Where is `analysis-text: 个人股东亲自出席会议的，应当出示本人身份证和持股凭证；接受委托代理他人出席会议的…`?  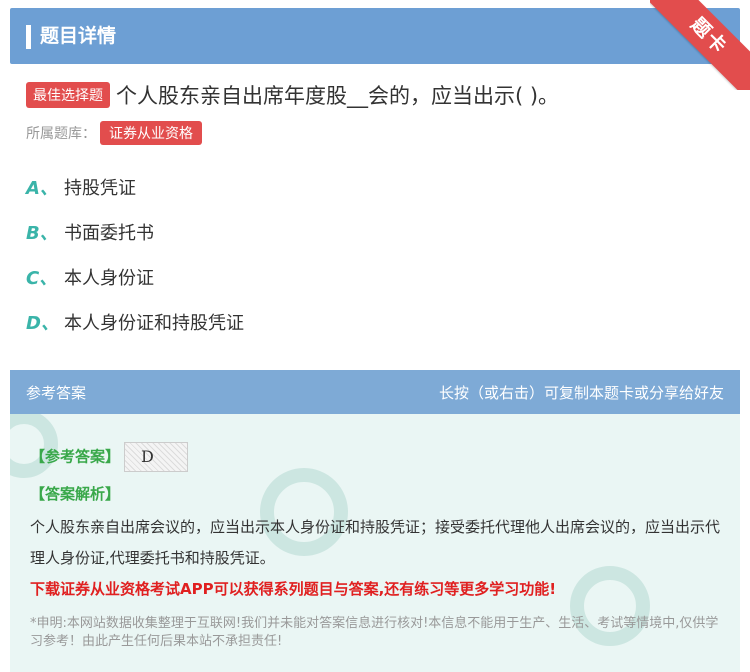 analysis-text: 个人股东亲自出席会议的，应当出示本人身份证和持股凭证；接受委托代理他人出席会议的… is located at coordinates (375, 542).